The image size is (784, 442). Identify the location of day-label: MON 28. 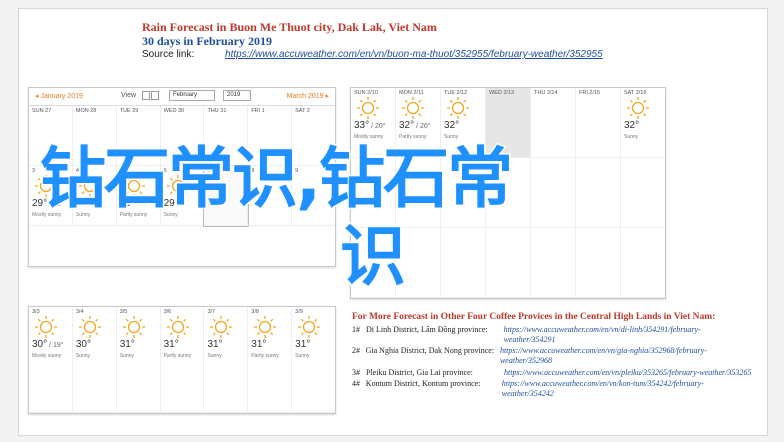
(86, 111).